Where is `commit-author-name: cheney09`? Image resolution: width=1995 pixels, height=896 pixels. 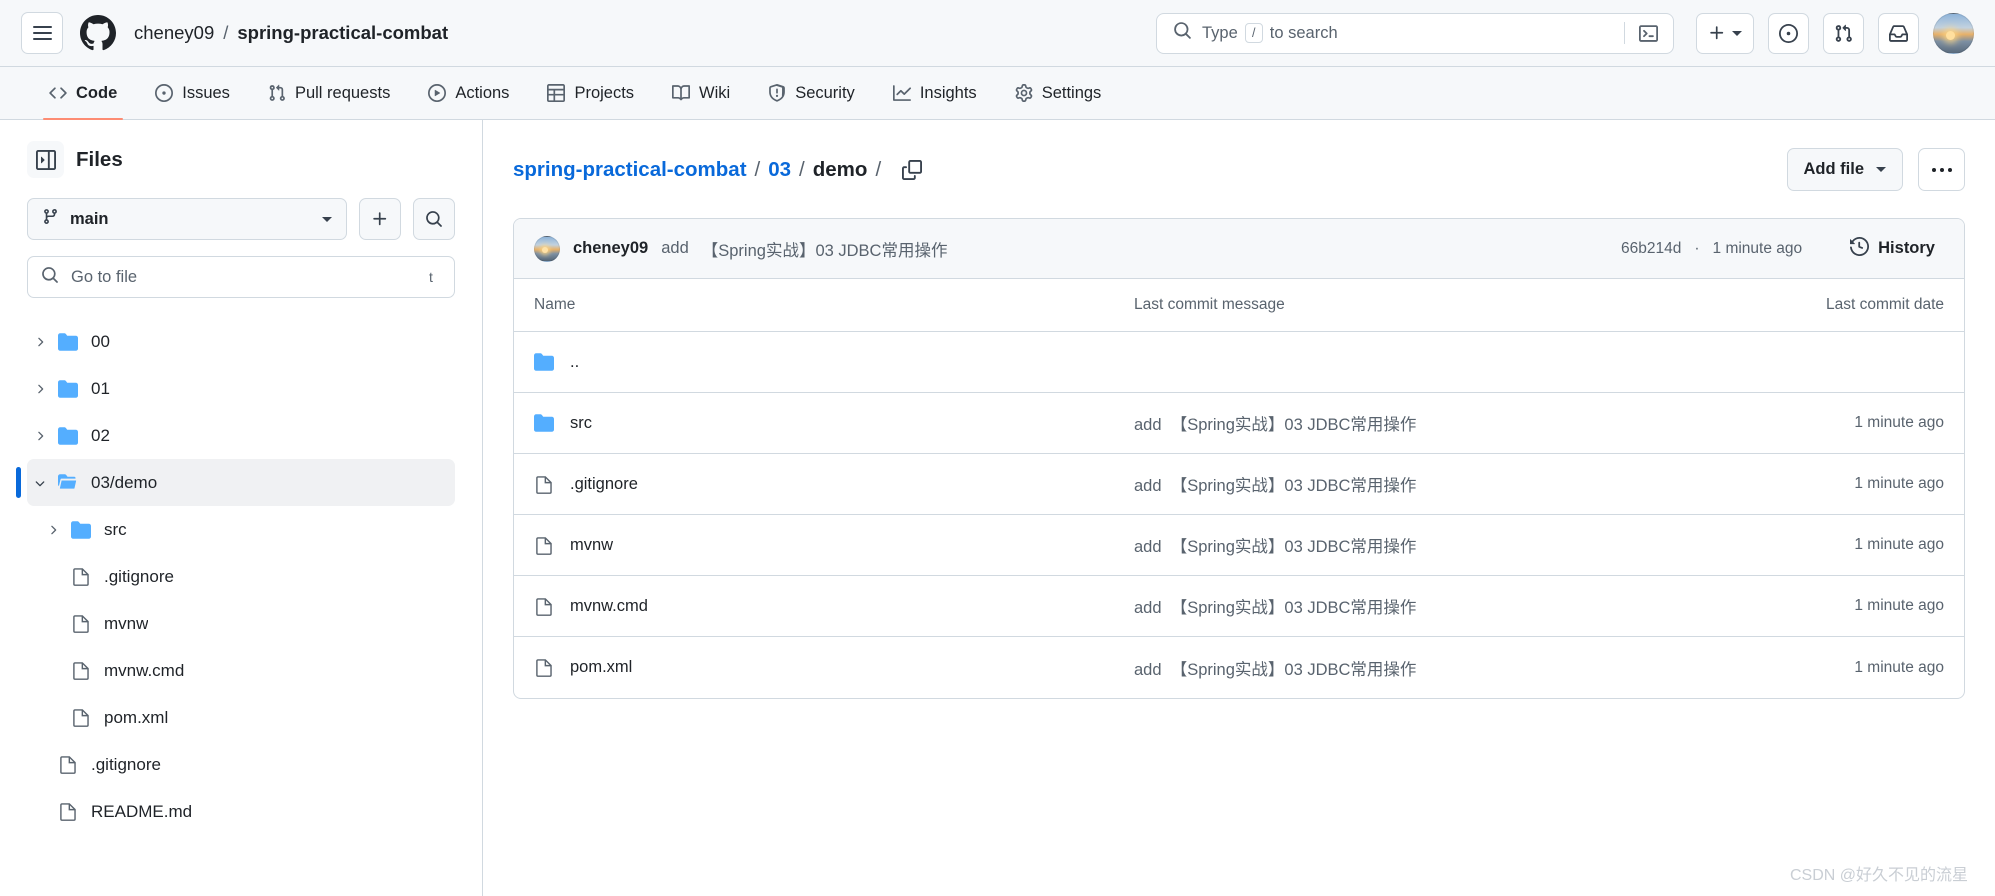 commit-author-name: cheney09 is located at coordinates (610, 248).